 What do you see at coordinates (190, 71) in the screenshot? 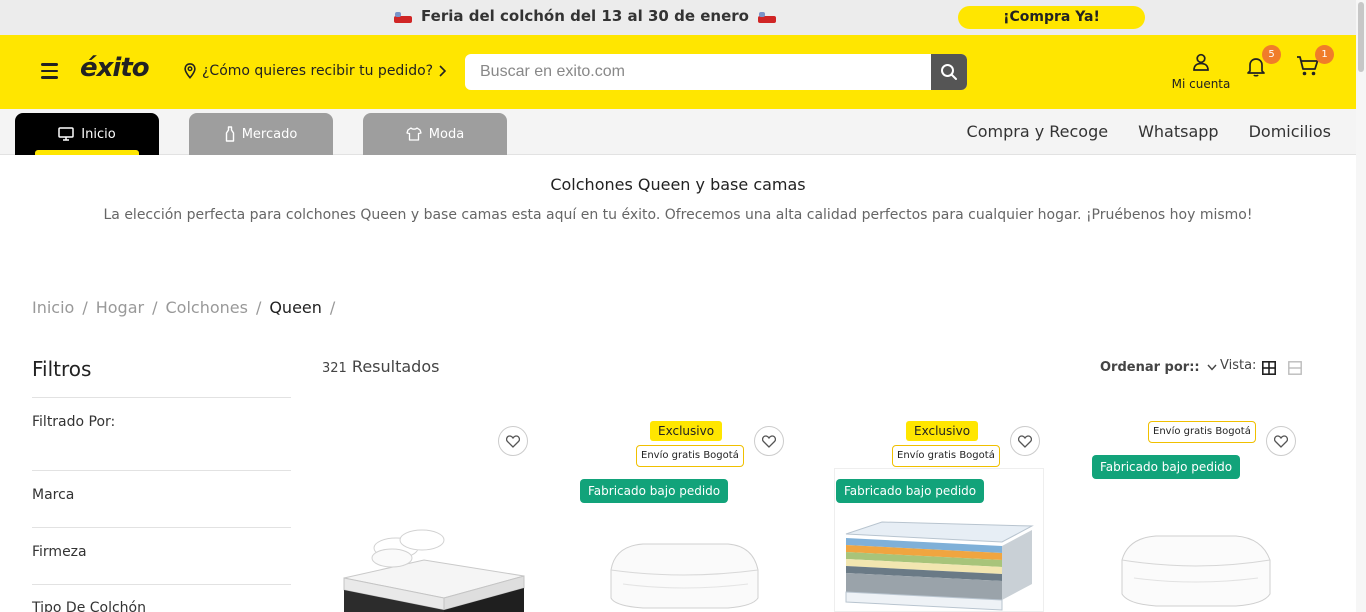
I see `location-pin-icon` at bounding box center [190, 71].